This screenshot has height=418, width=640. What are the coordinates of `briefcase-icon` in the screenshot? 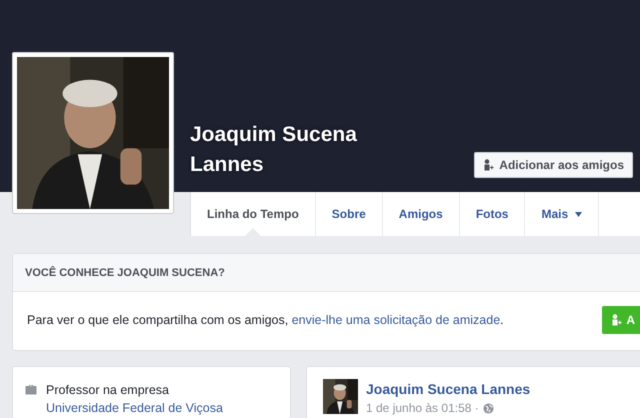 It's located at (31, 389).